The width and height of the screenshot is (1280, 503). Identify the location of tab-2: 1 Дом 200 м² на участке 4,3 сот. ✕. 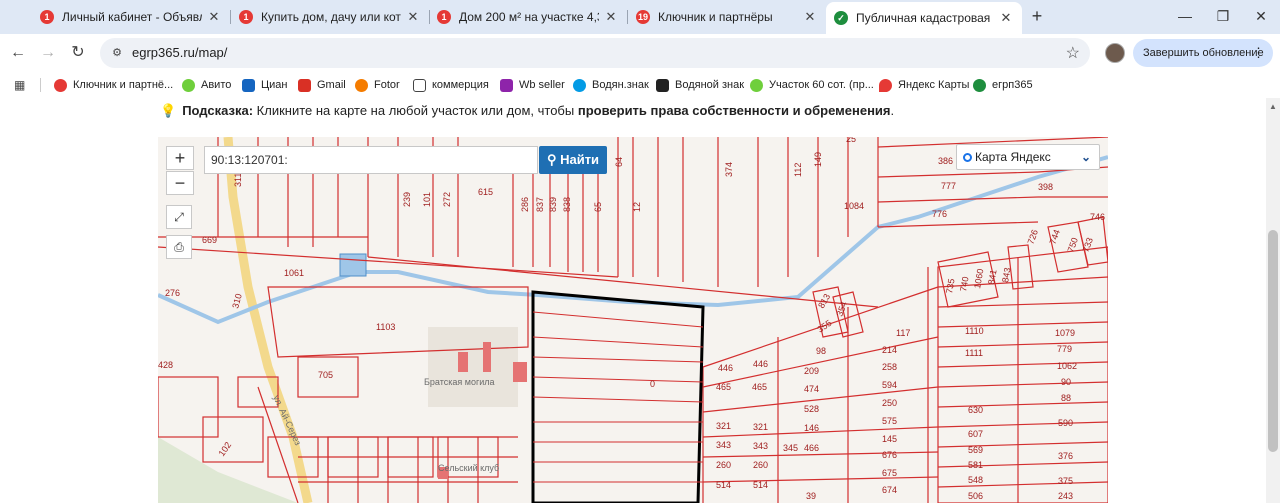
(528, 17).